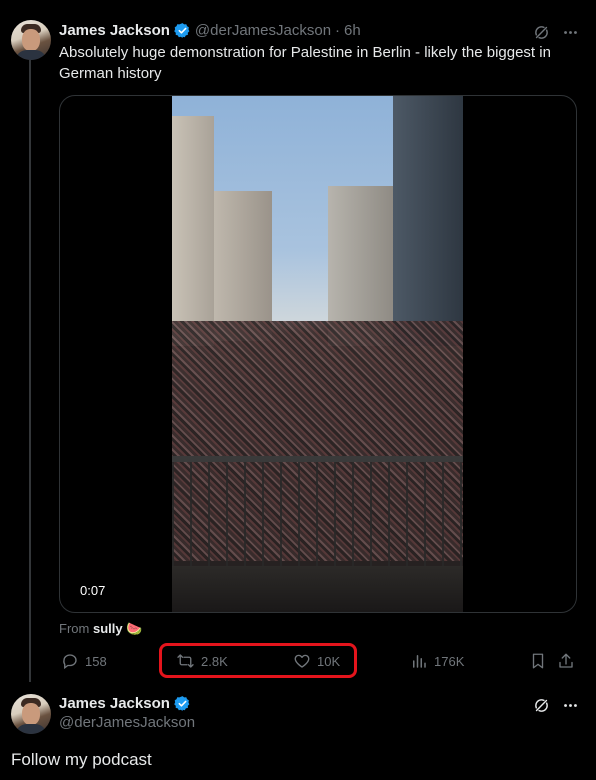 The image size is (596, 780). Describe the element at coordinates (352, 30) in the screenshot. I see `tweet-time: 6h` at that location.